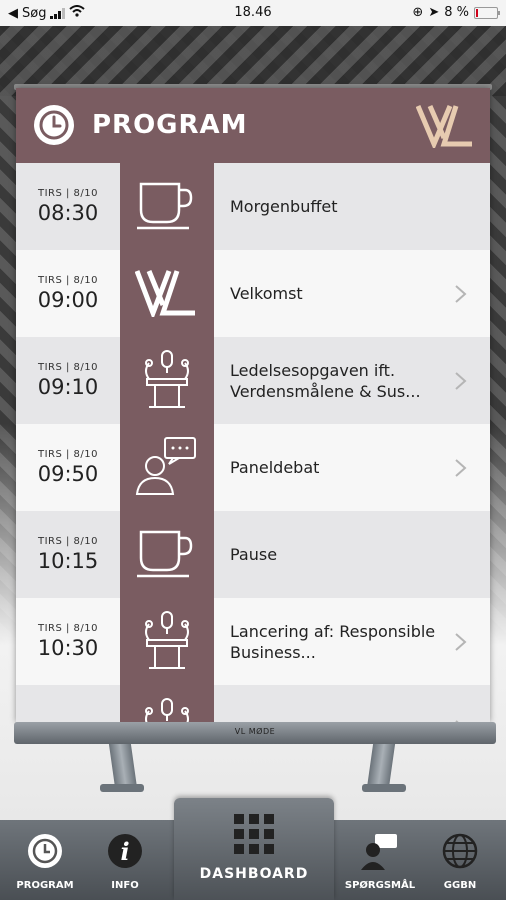  Describe the element at coordinates (68, 561) in the screenshot. I see `row-time: 10:15` at that location.